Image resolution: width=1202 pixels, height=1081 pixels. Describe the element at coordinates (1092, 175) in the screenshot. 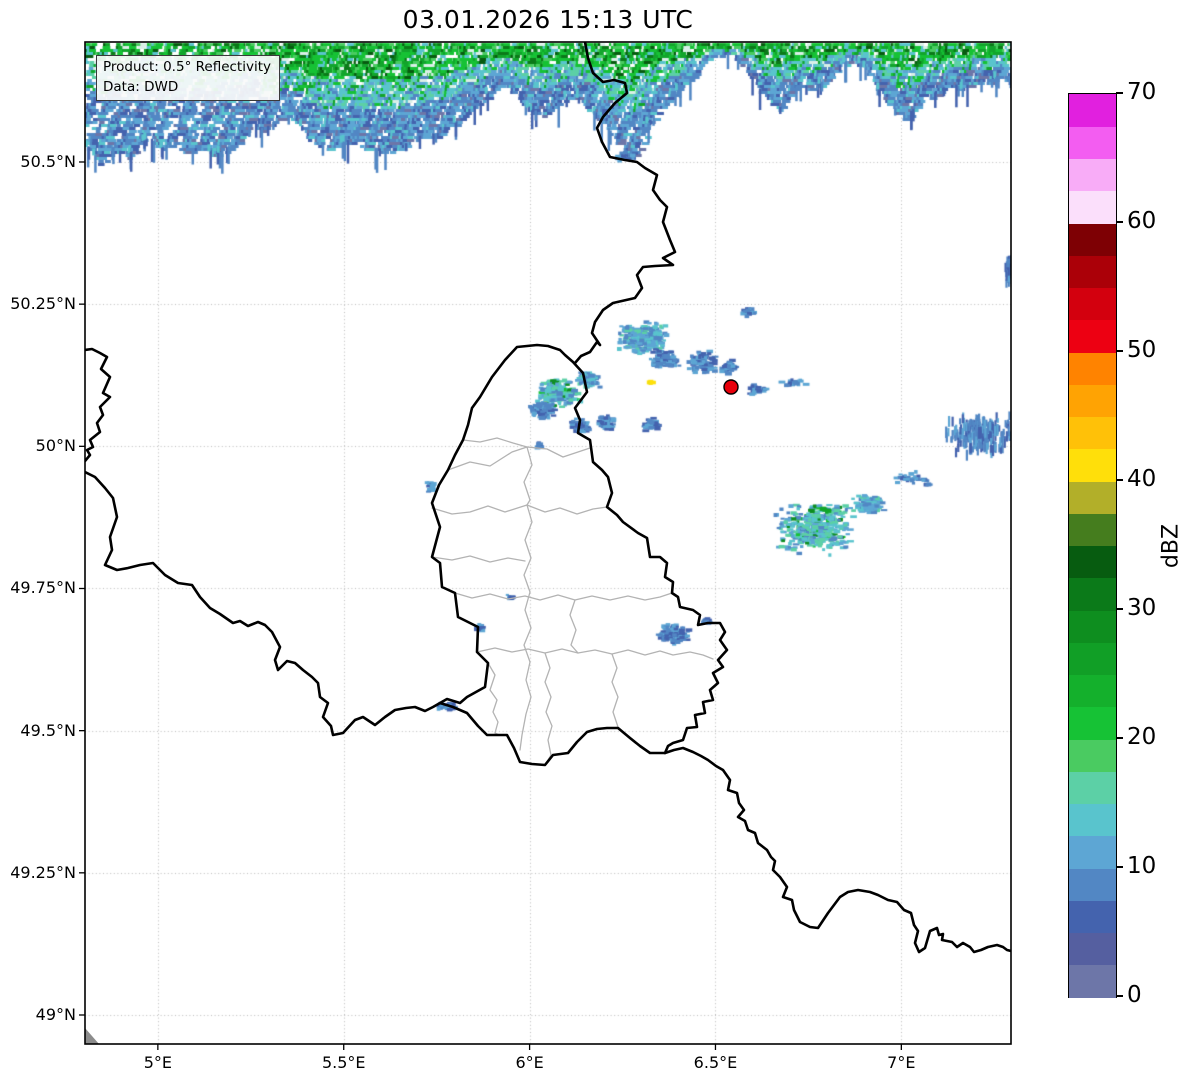

I see `colorbar-segment-62.5dbz` at that location.